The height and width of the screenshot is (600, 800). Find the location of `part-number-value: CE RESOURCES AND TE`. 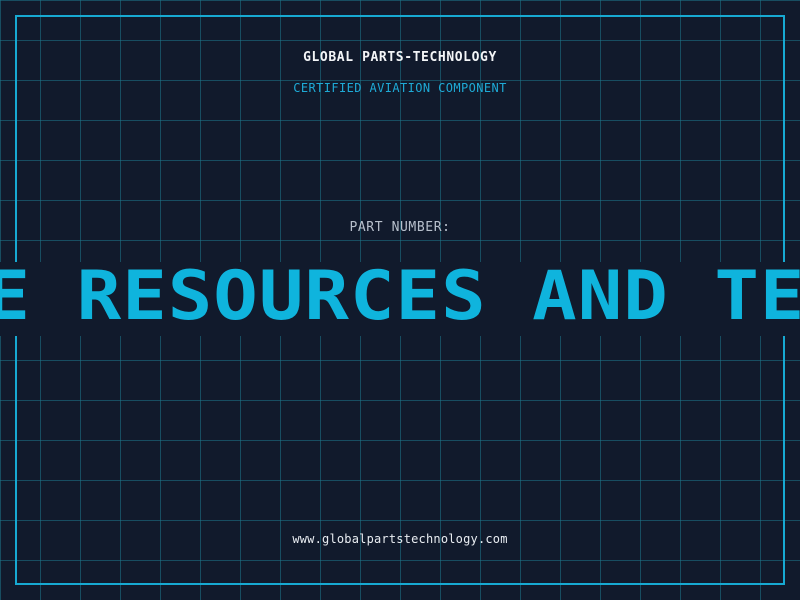

part-number-value: CE RESOURCES AND TE is located at coordinates (400, 299).